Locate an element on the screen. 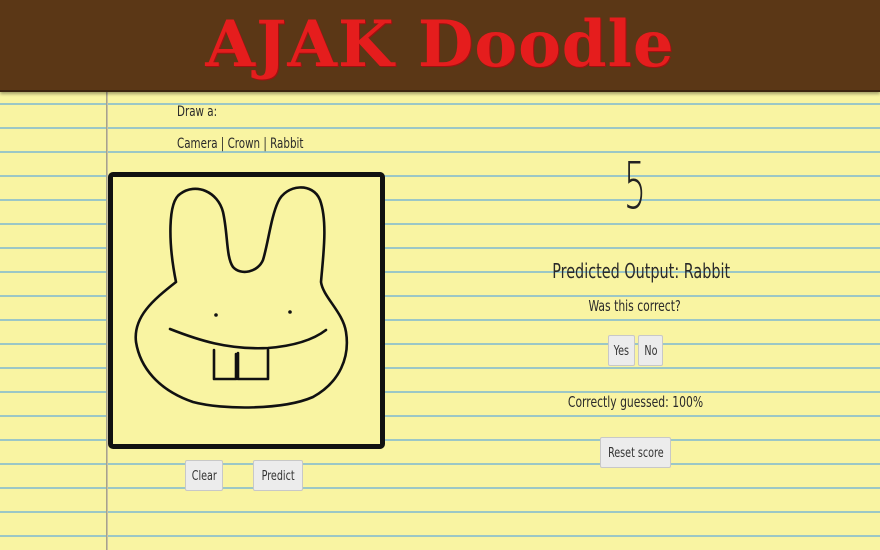 This screenshot has width=880, height=550. score-text: Correctly guessed: 100% is located at coordinates (635, 402).